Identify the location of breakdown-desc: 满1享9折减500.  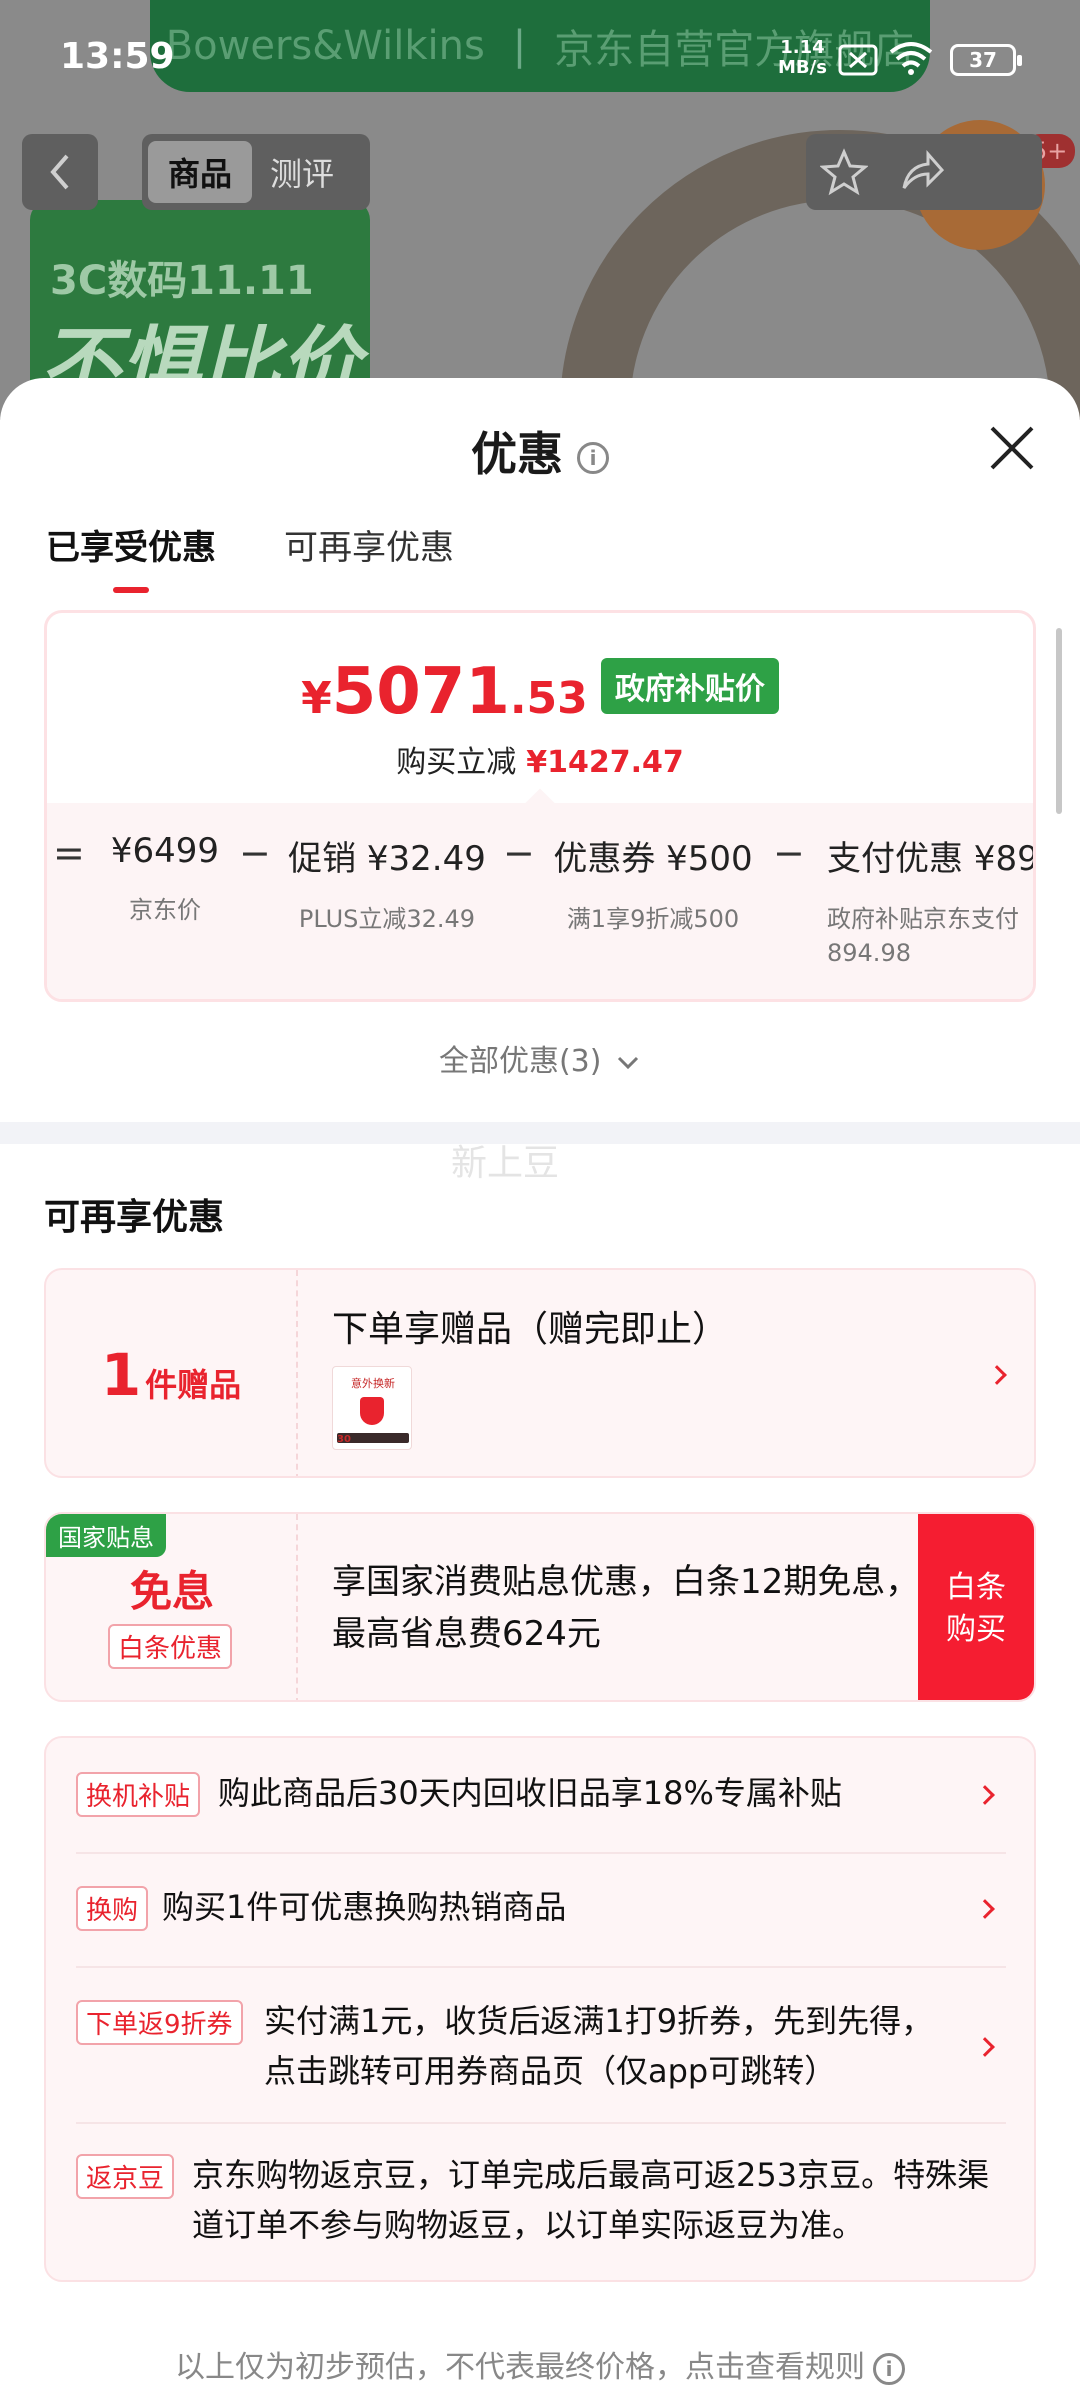
(653, 919).